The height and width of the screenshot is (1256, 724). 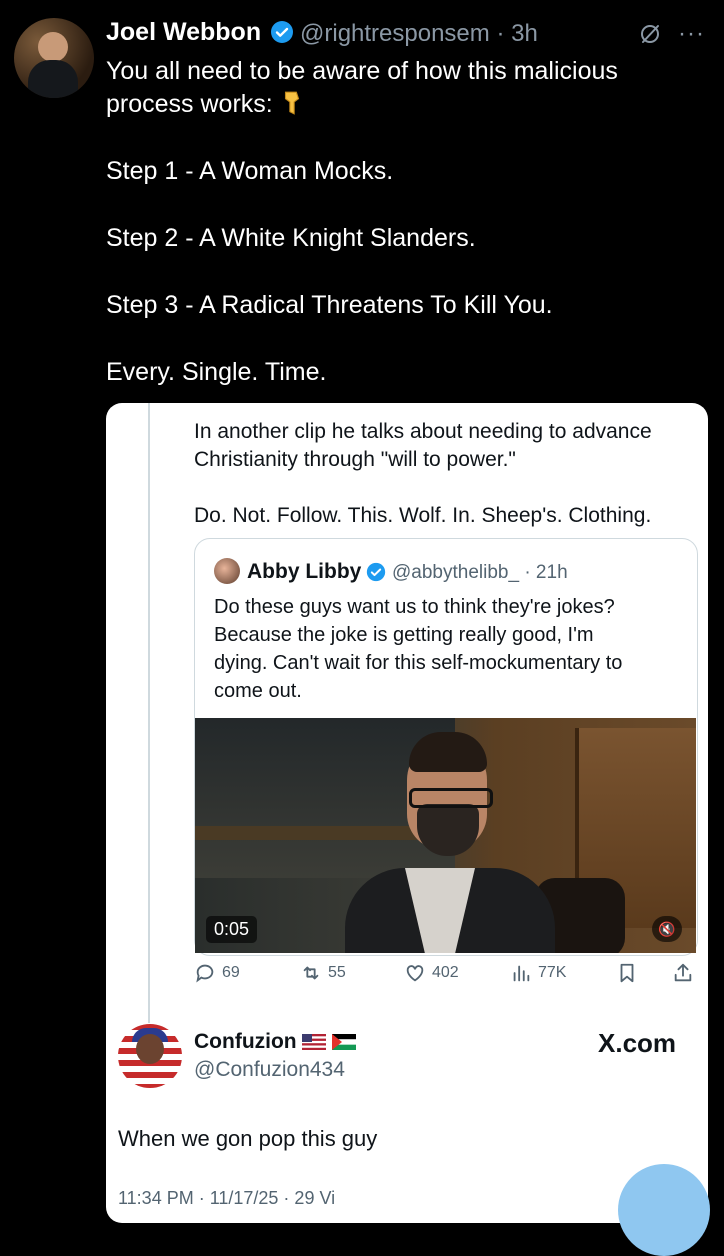 I want to click on video-person-beard, so click(x=448, y=830).